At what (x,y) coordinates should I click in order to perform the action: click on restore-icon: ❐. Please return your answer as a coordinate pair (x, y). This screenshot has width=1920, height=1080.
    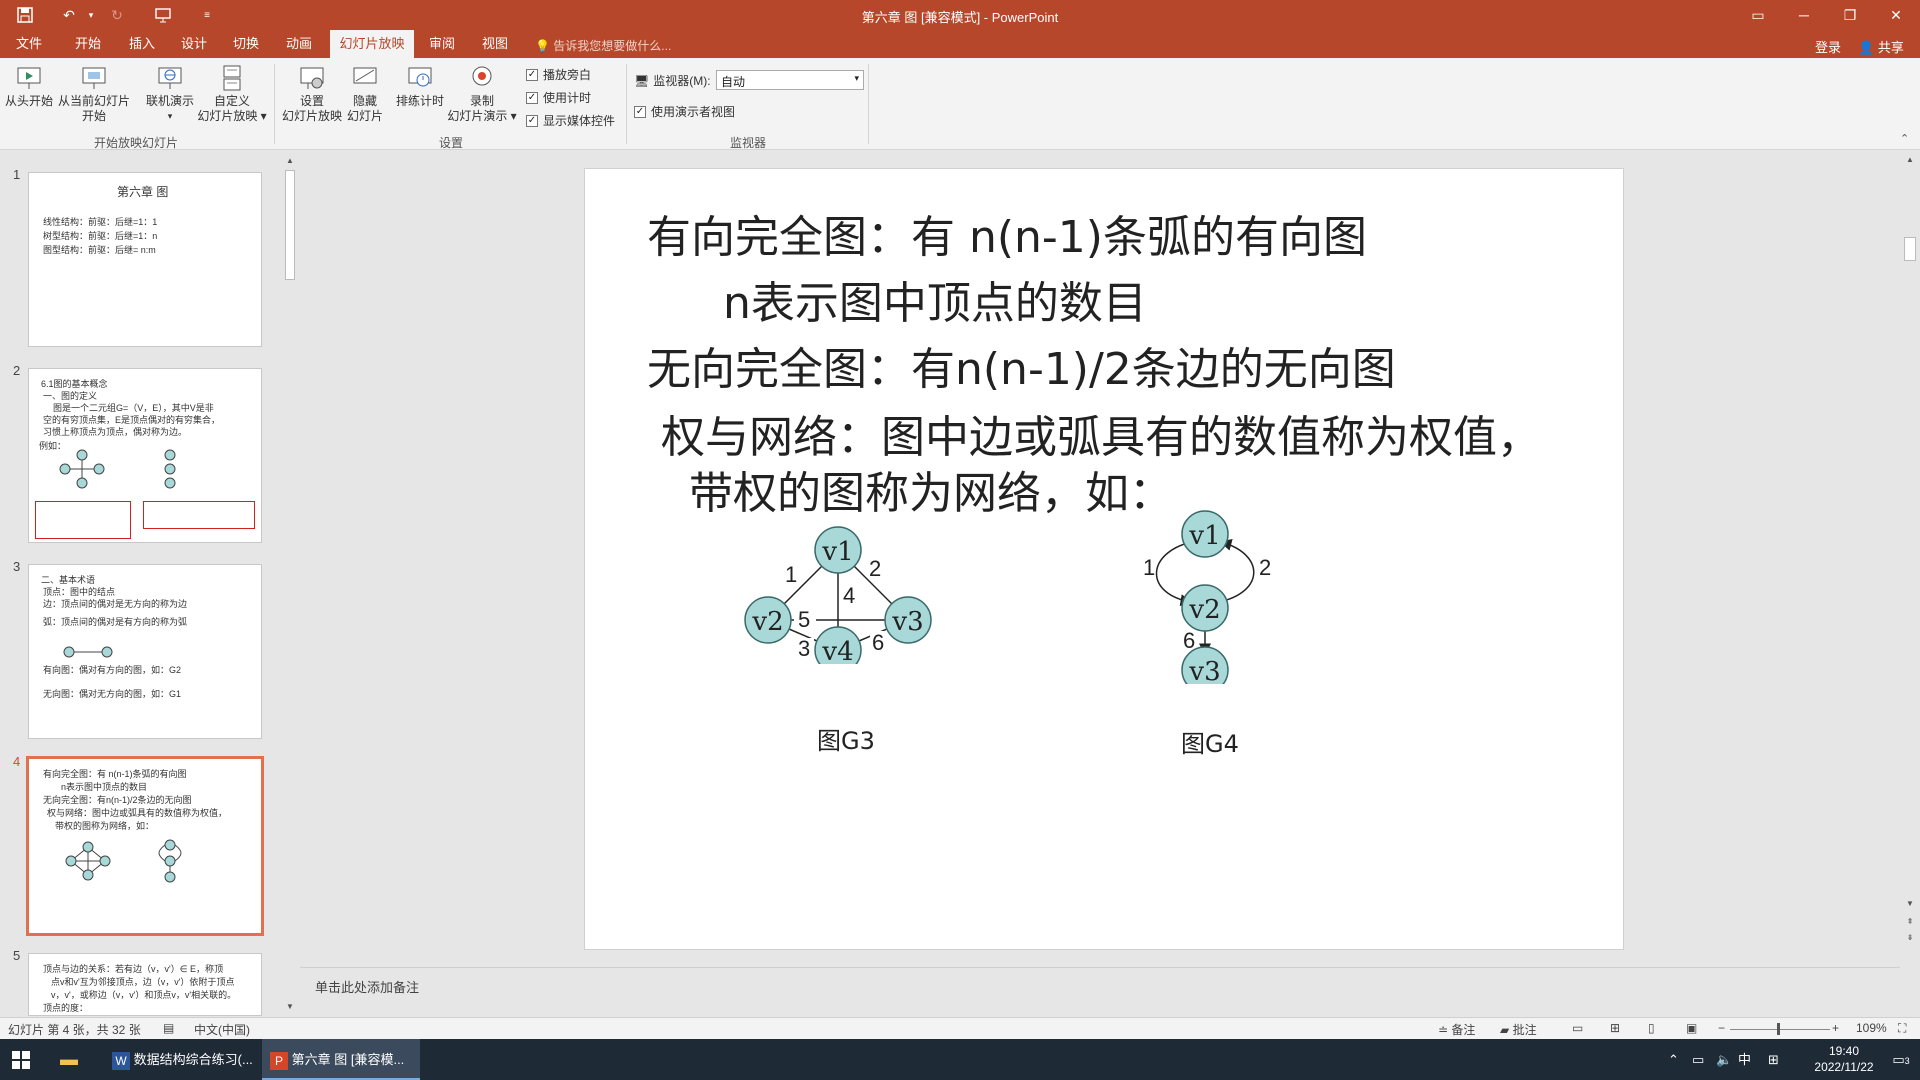
    Looking at the image, I should click on (1850, 15).